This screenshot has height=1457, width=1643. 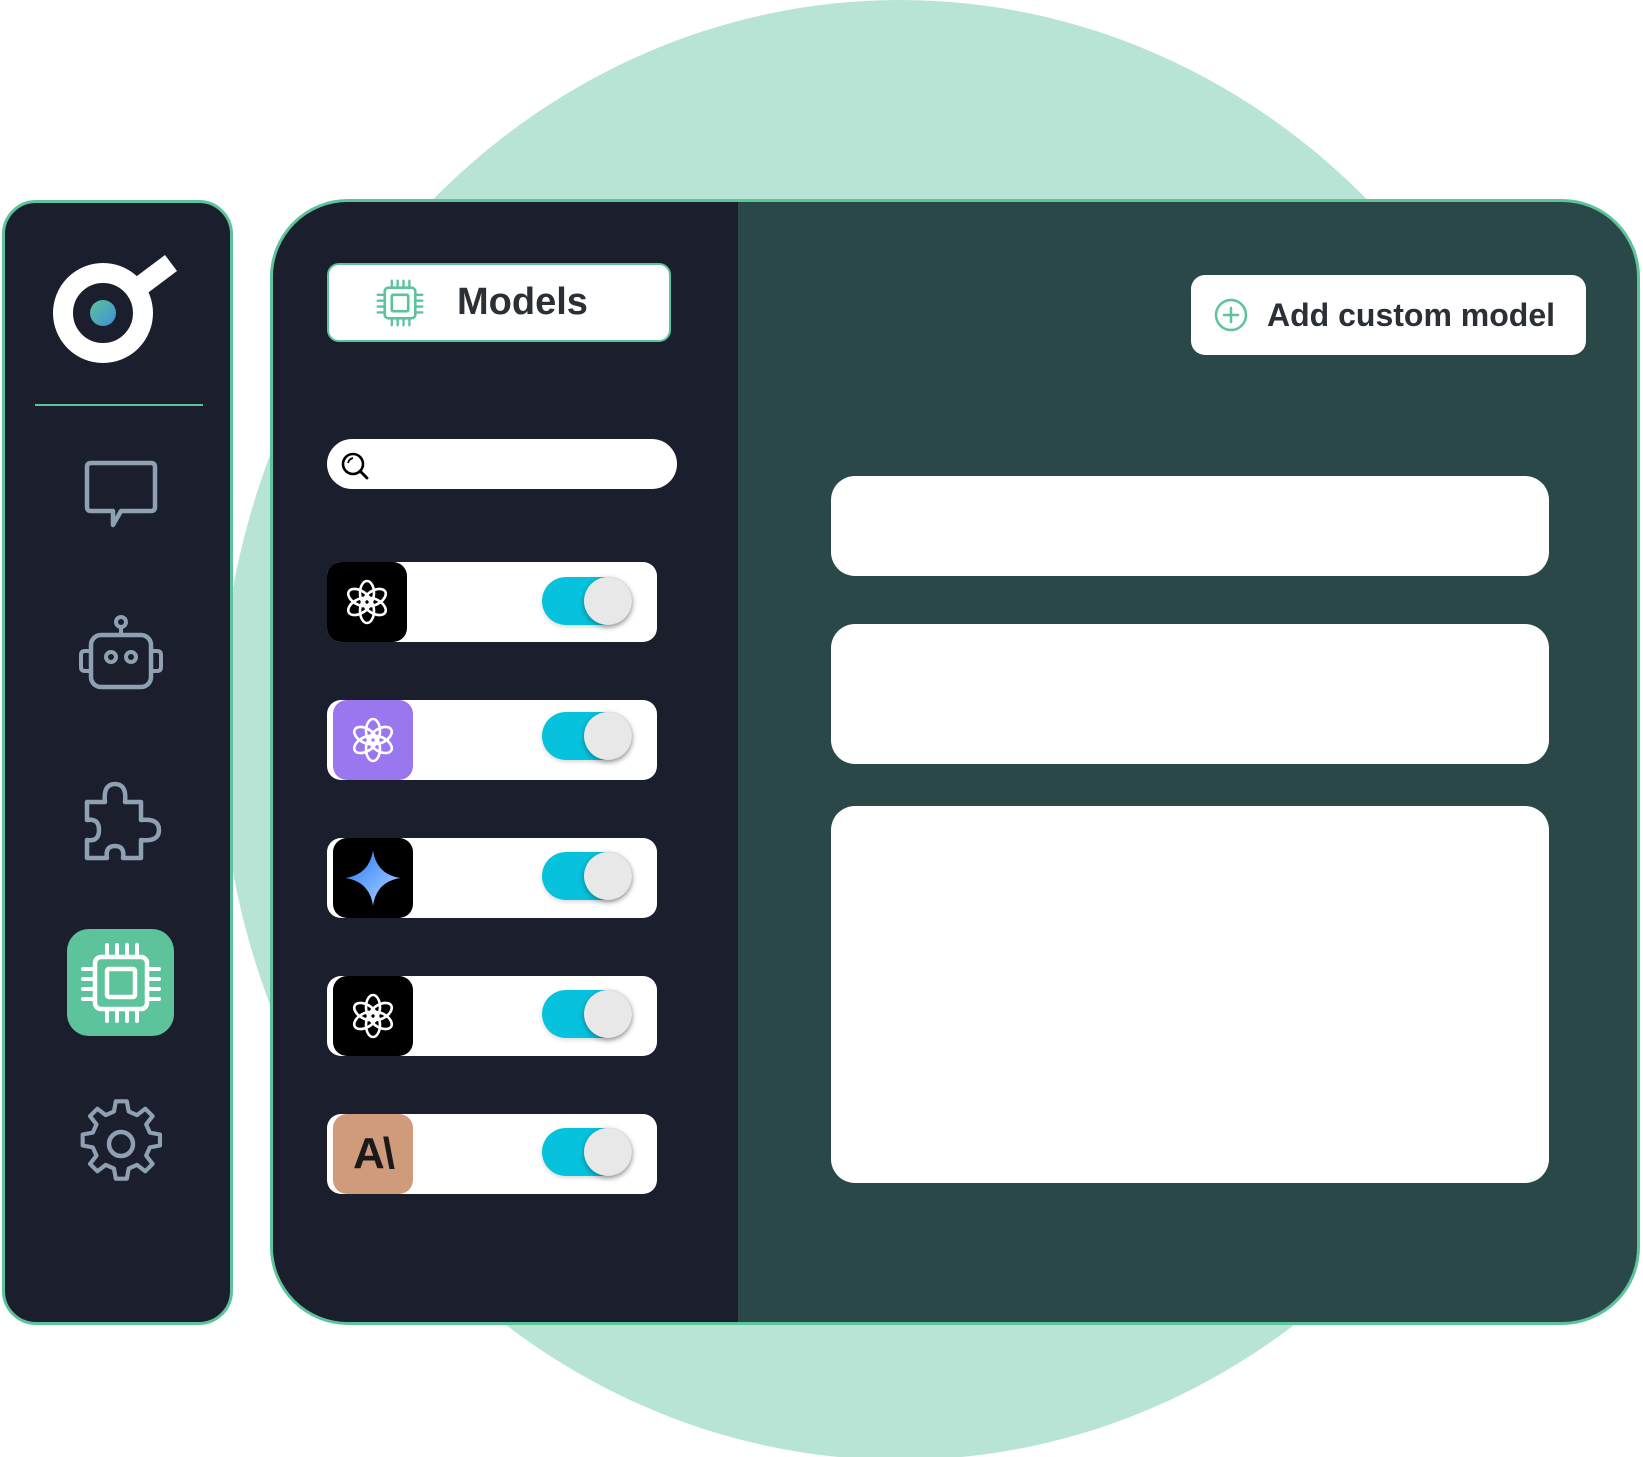 I want to click on sidebar-item-models, so click(x=120, y=982).